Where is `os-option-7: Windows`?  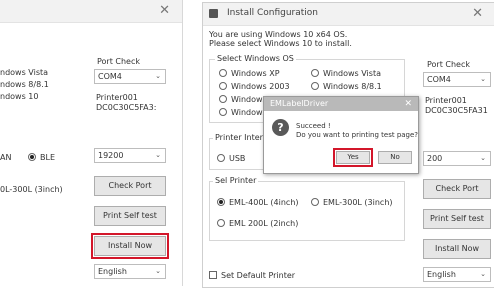 os-option-7: Windows is located at coordinates (243, 100).